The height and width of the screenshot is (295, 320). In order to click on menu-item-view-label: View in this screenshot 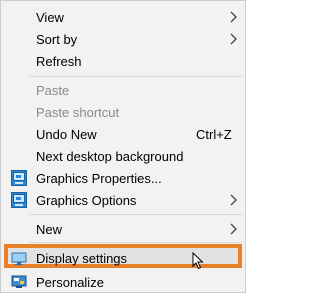, I will do `click(50, 17)`.